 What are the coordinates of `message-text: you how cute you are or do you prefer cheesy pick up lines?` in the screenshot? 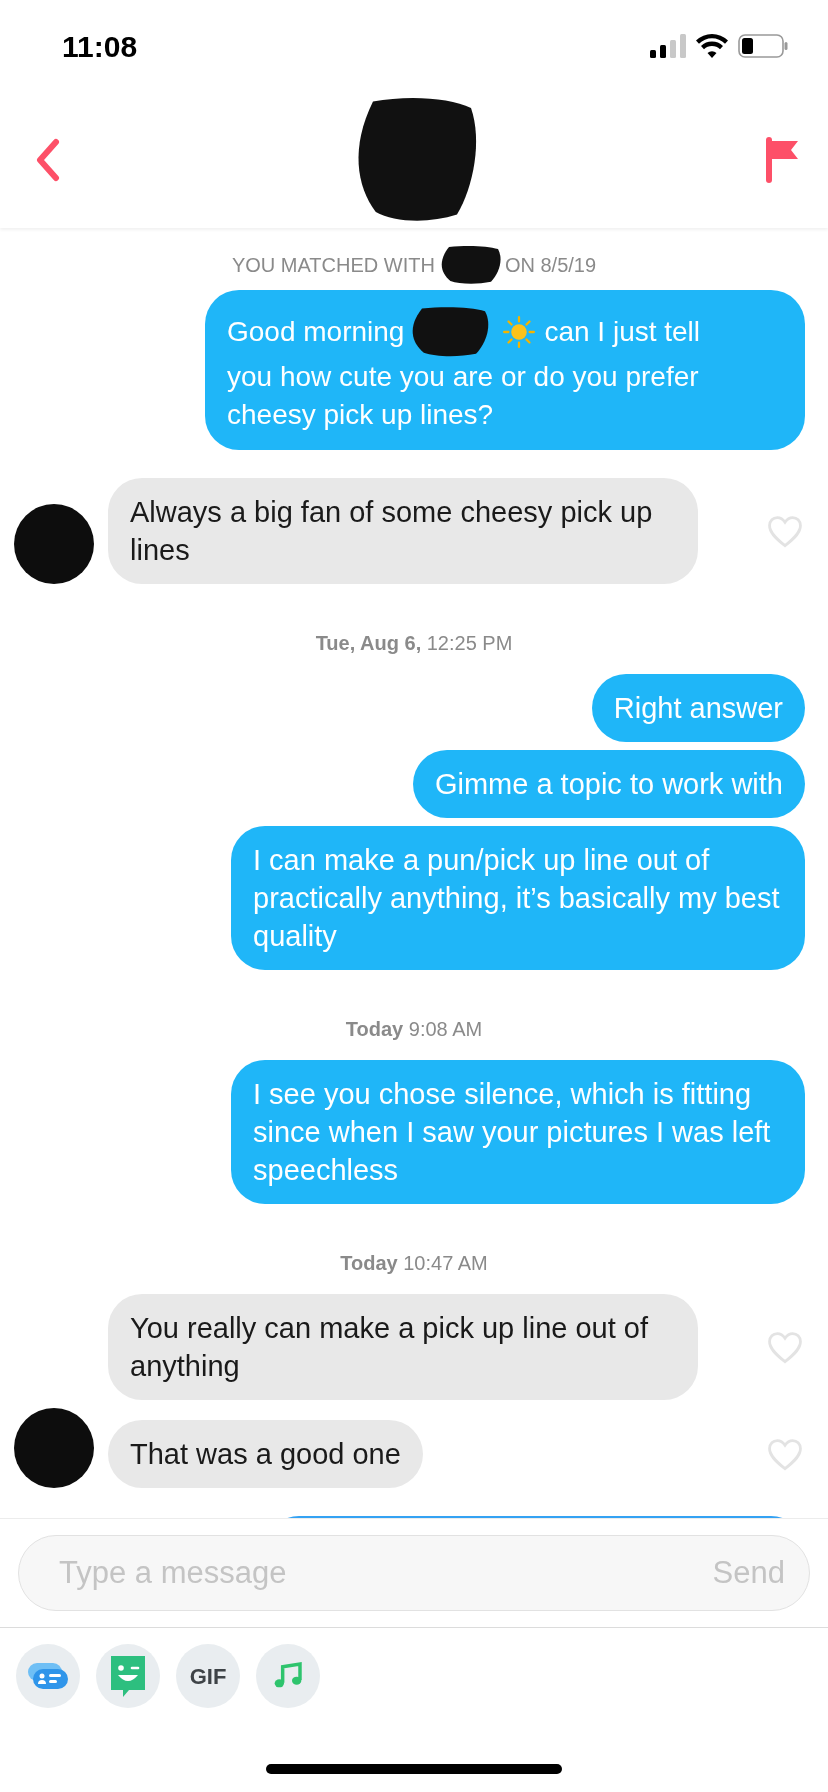 It's located at (463, 396).